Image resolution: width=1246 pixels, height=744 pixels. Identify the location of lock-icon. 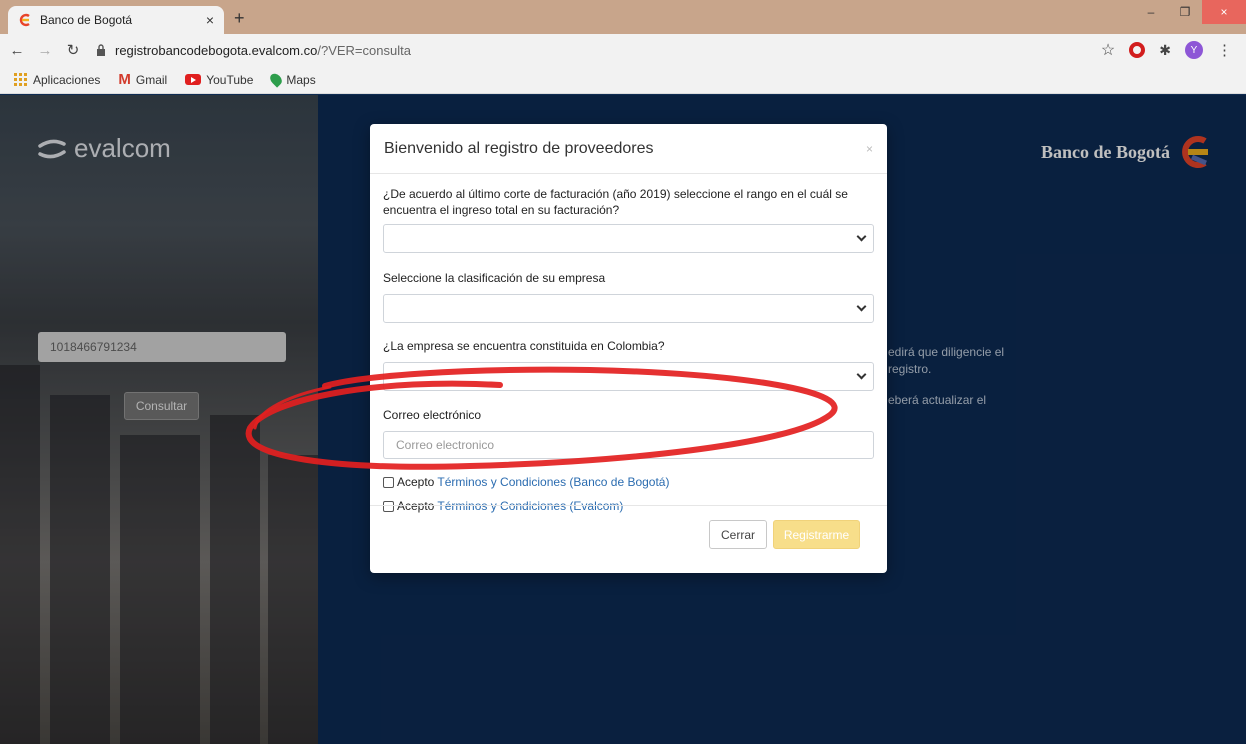
(101, 50).